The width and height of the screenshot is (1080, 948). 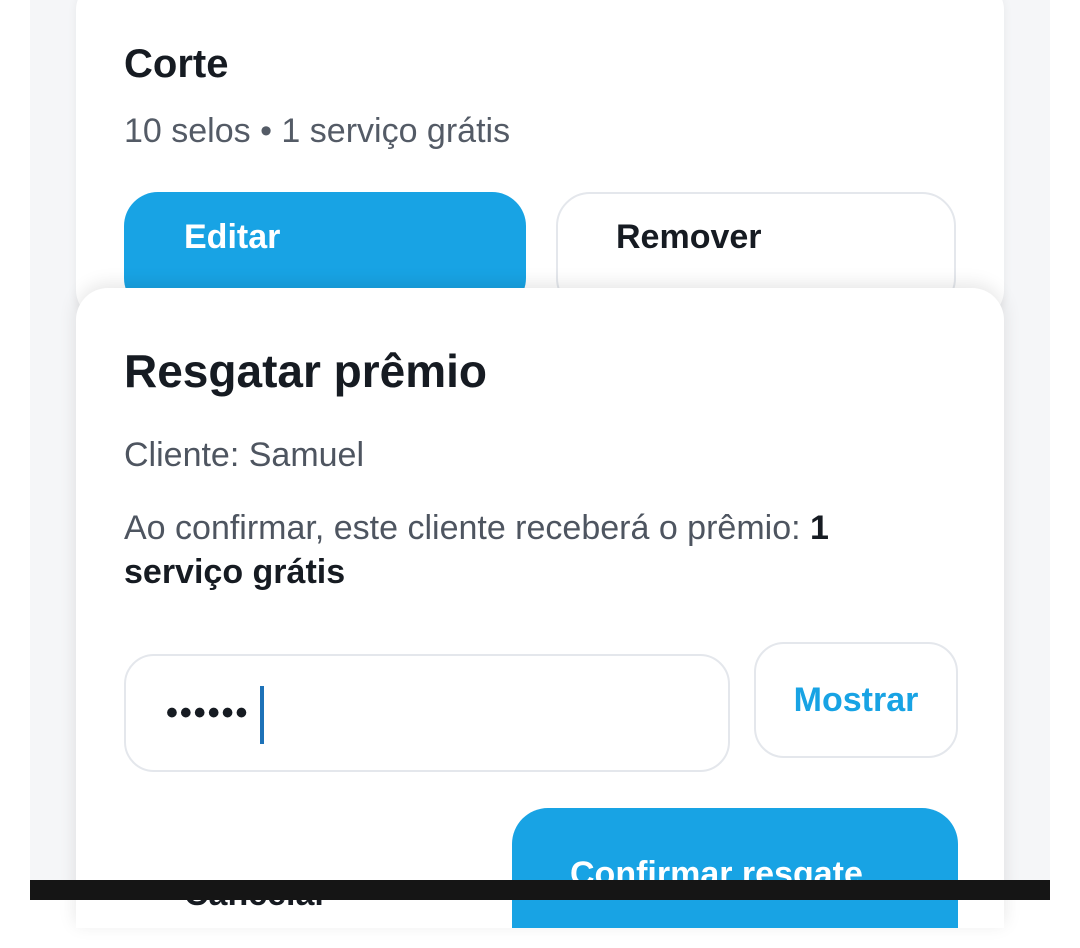 I want to click on show-password-button: Mostrar, so click(x=856, y=700).